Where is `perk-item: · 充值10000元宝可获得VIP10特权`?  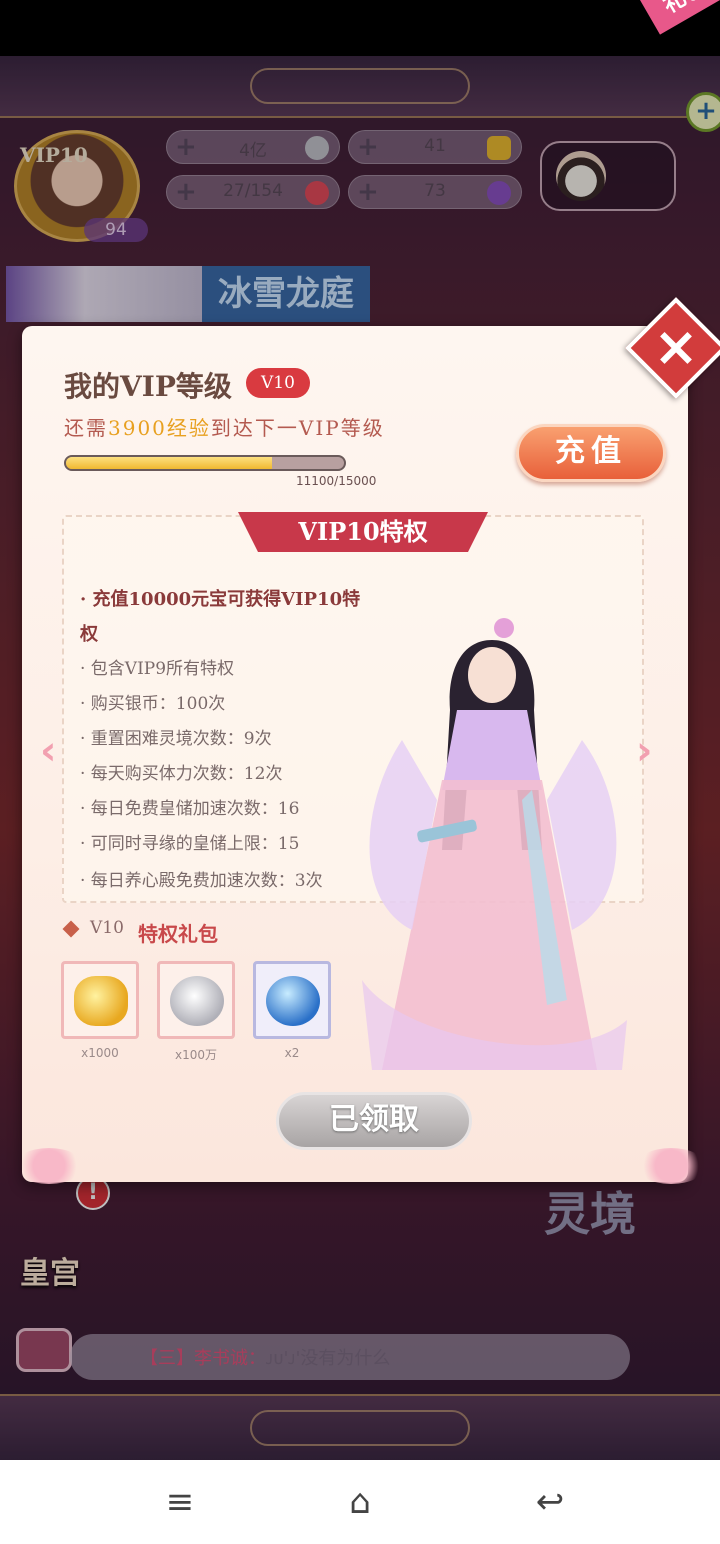
perk-item: · 充值10000元宝可获得VIP10特权 is located at coordinates (220, 617).